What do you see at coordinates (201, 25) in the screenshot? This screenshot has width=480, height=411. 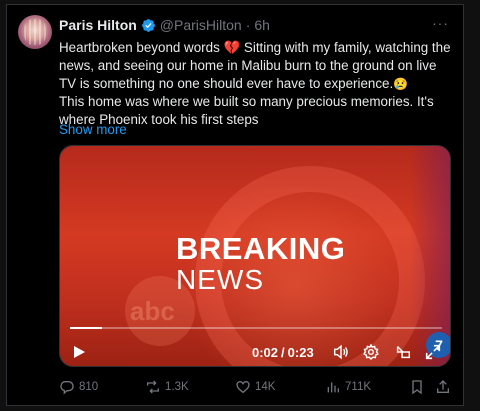 I see `author-handle: @ParisHilton` at bounding box center [201, 25].